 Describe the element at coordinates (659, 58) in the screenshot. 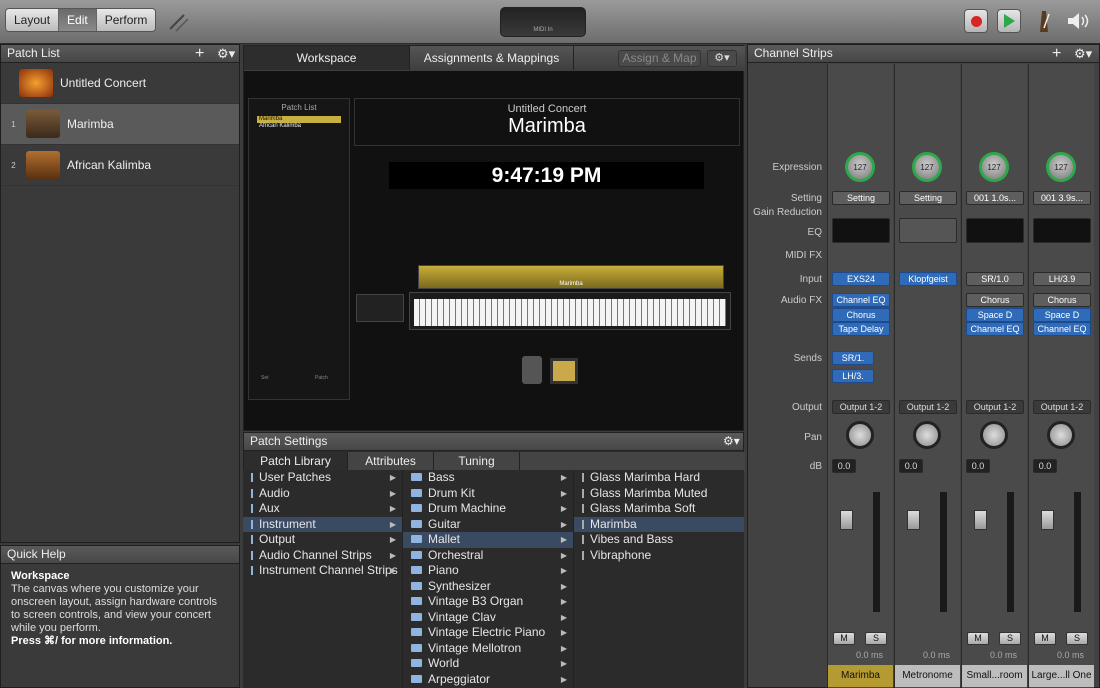

I see `assign-map-button: Assign & Map` at that location.